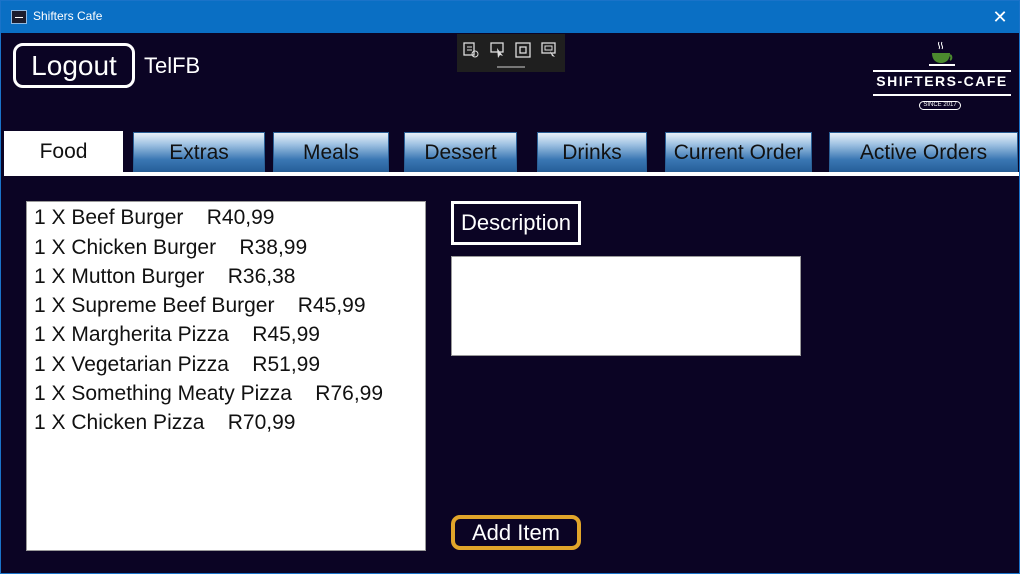  I want to click on tab-active-orders: Active Orders, so click(923, 152).